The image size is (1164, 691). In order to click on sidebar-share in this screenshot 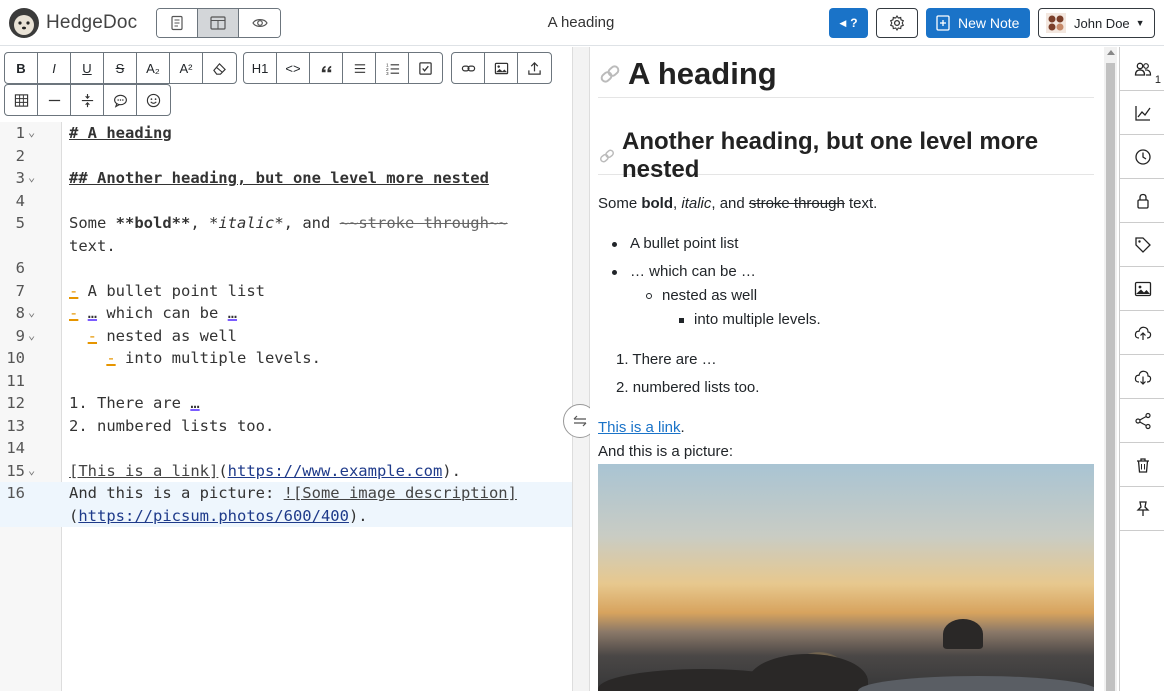, I will do `click(1142, 421)`.